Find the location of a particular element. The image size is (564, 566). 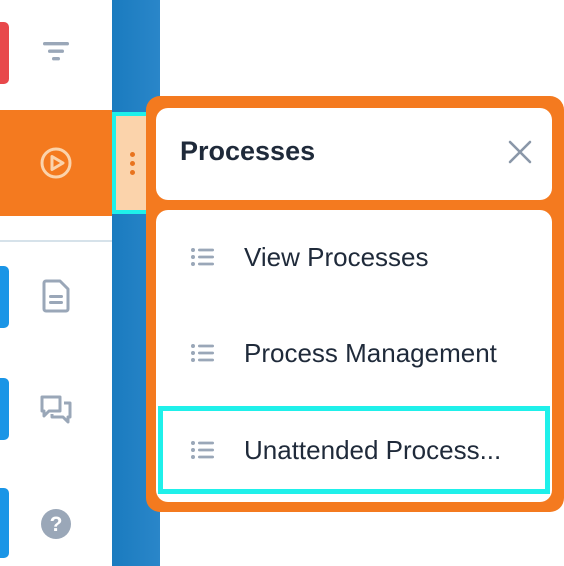

help-icon: ? is located at coordinates (56, 524).